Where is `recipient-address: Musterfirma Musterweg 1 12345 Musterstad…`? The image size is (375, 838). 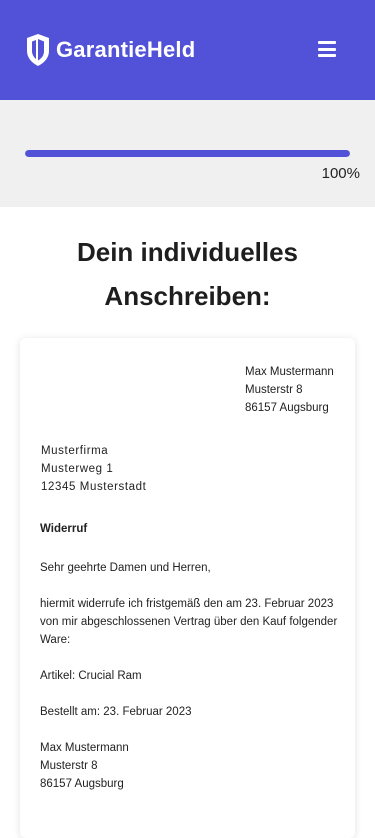
recipient-address: Musterfirma Musterweg 1 12345 Musterstad… is located at coordinates (93, 469).